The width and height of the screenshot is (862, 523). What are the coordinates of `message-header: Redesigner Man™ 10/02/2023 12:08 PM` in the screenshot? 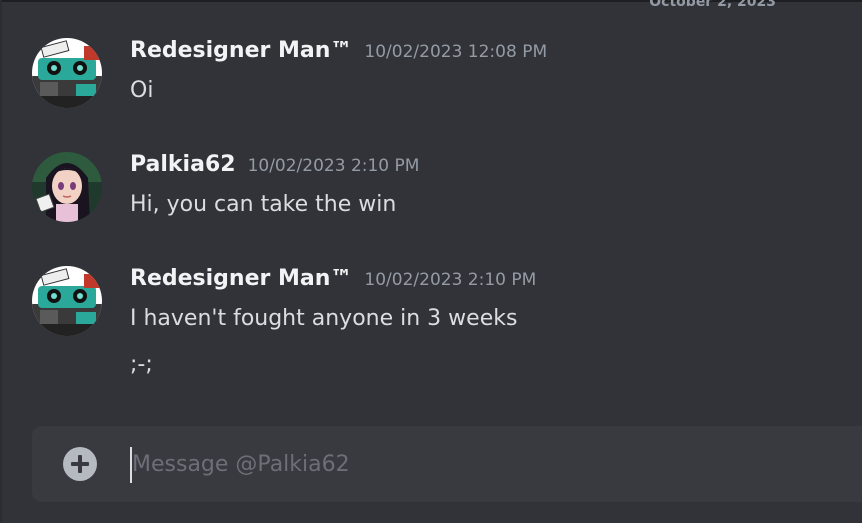 It's located at (338, 50).